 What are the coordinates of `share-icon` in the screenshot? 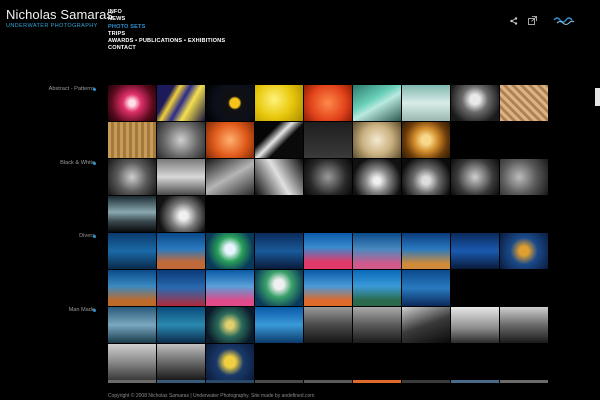 It's located at (514, 21).